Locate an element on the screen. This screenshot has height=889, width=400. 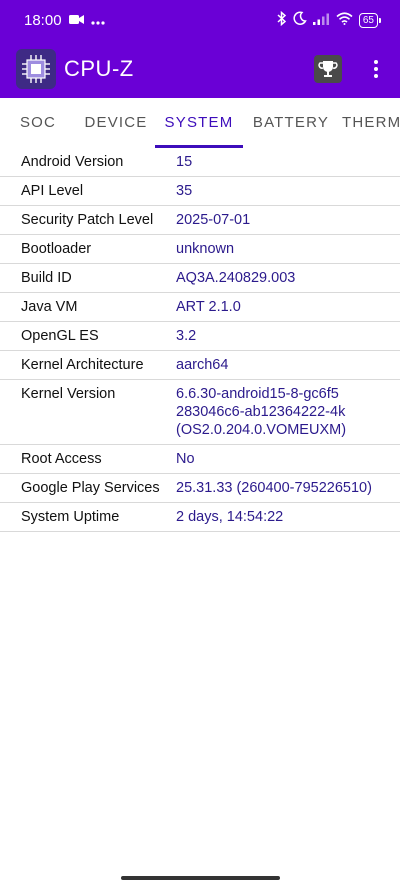
tab-soc: SOC is located at coordinates (38, 123).